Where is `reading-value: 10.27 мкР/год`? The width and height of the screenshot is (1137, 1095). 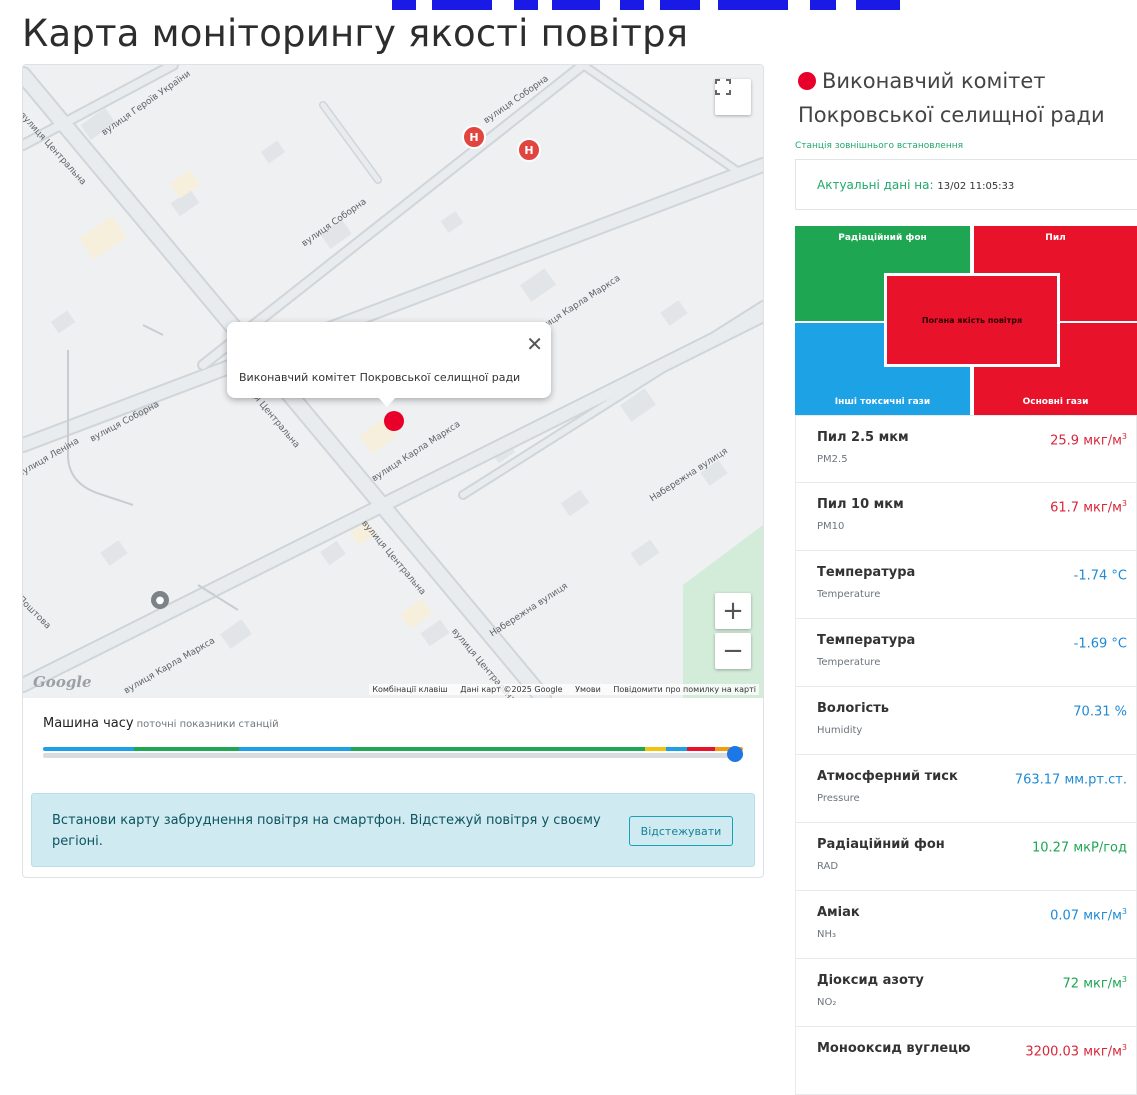 reading-value: 10.27 мкР/год is located at coordinates (1079, 847).